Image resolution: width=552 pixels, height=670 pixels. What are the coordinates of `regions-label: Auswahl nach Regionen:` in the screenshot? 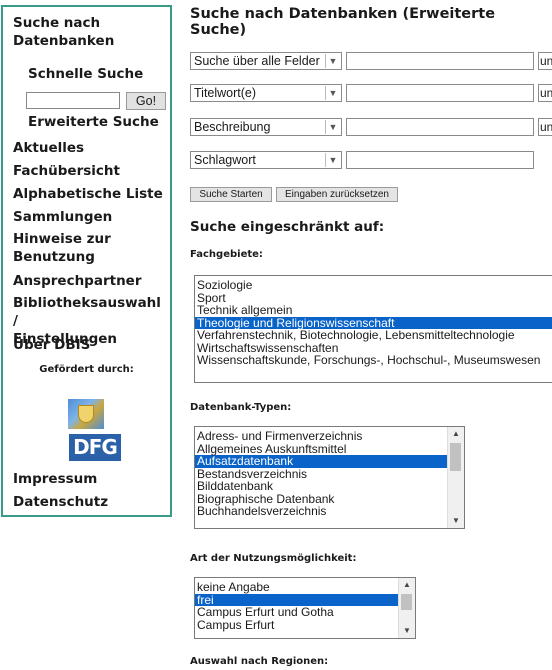 It's located at (259, 661).